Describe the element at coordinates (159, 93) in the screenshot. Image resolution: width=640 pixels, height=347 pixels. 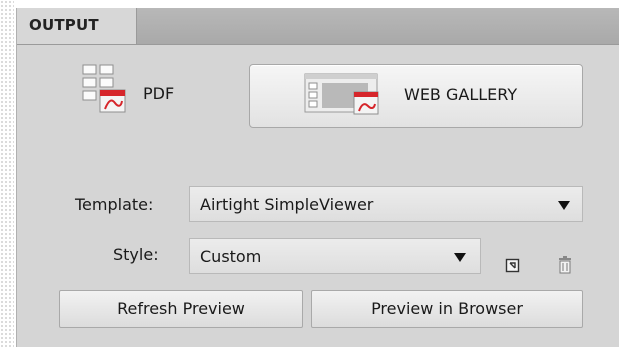
I see `pdf-format-label: PDF` at that location.